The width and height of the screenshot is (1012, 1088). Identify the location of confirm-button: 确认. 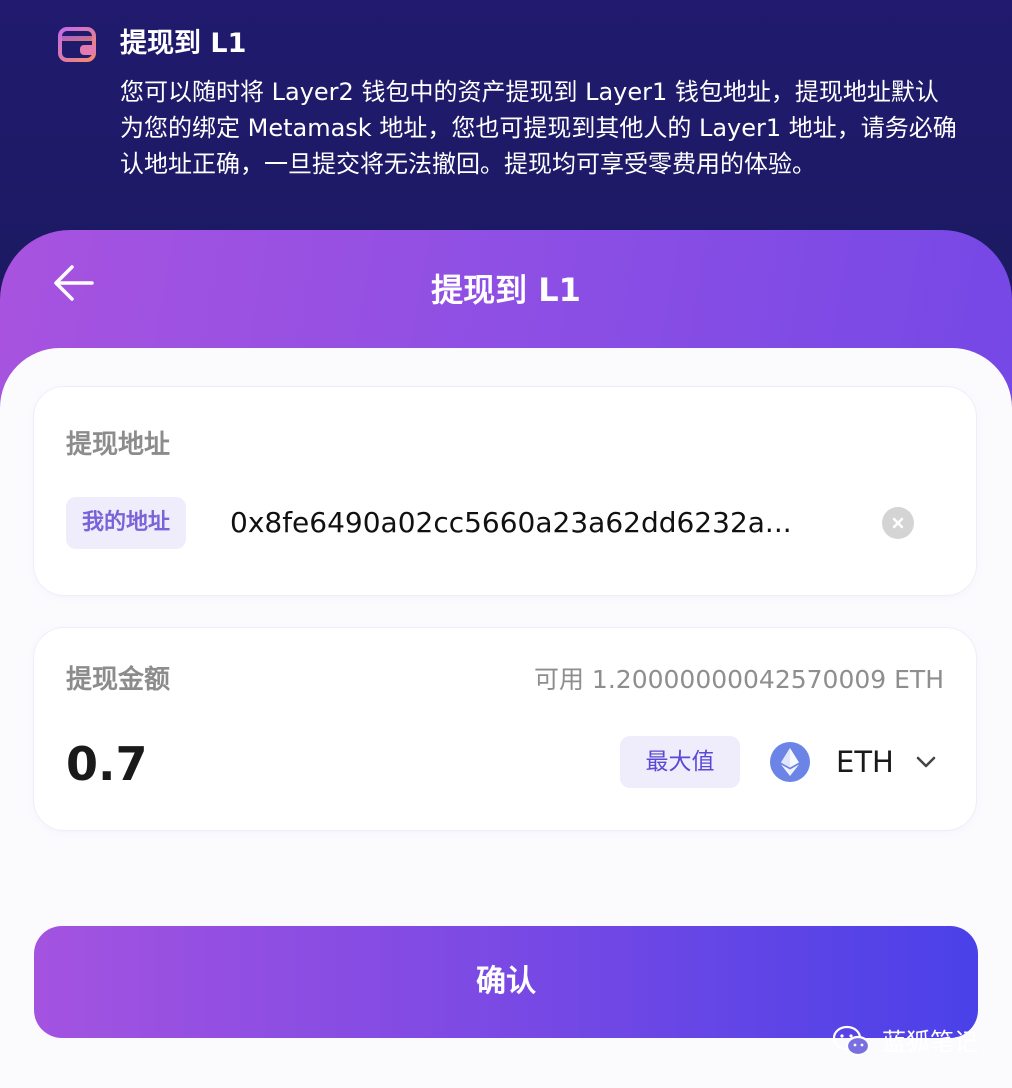
(506, 982).